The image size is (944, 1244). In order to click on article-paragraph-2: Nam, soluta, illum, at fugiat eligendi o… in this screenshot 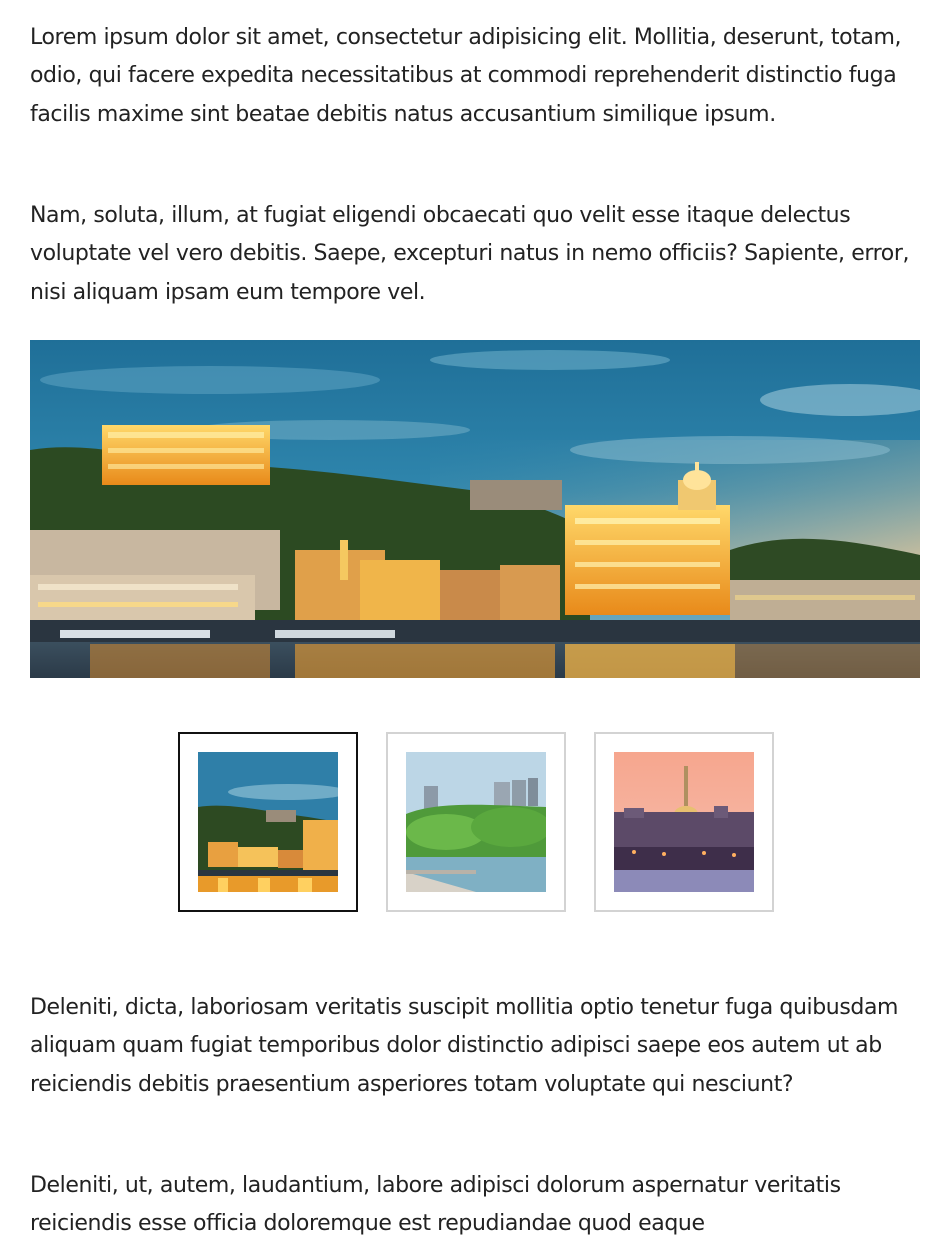, I will do `click(470, 254)`.